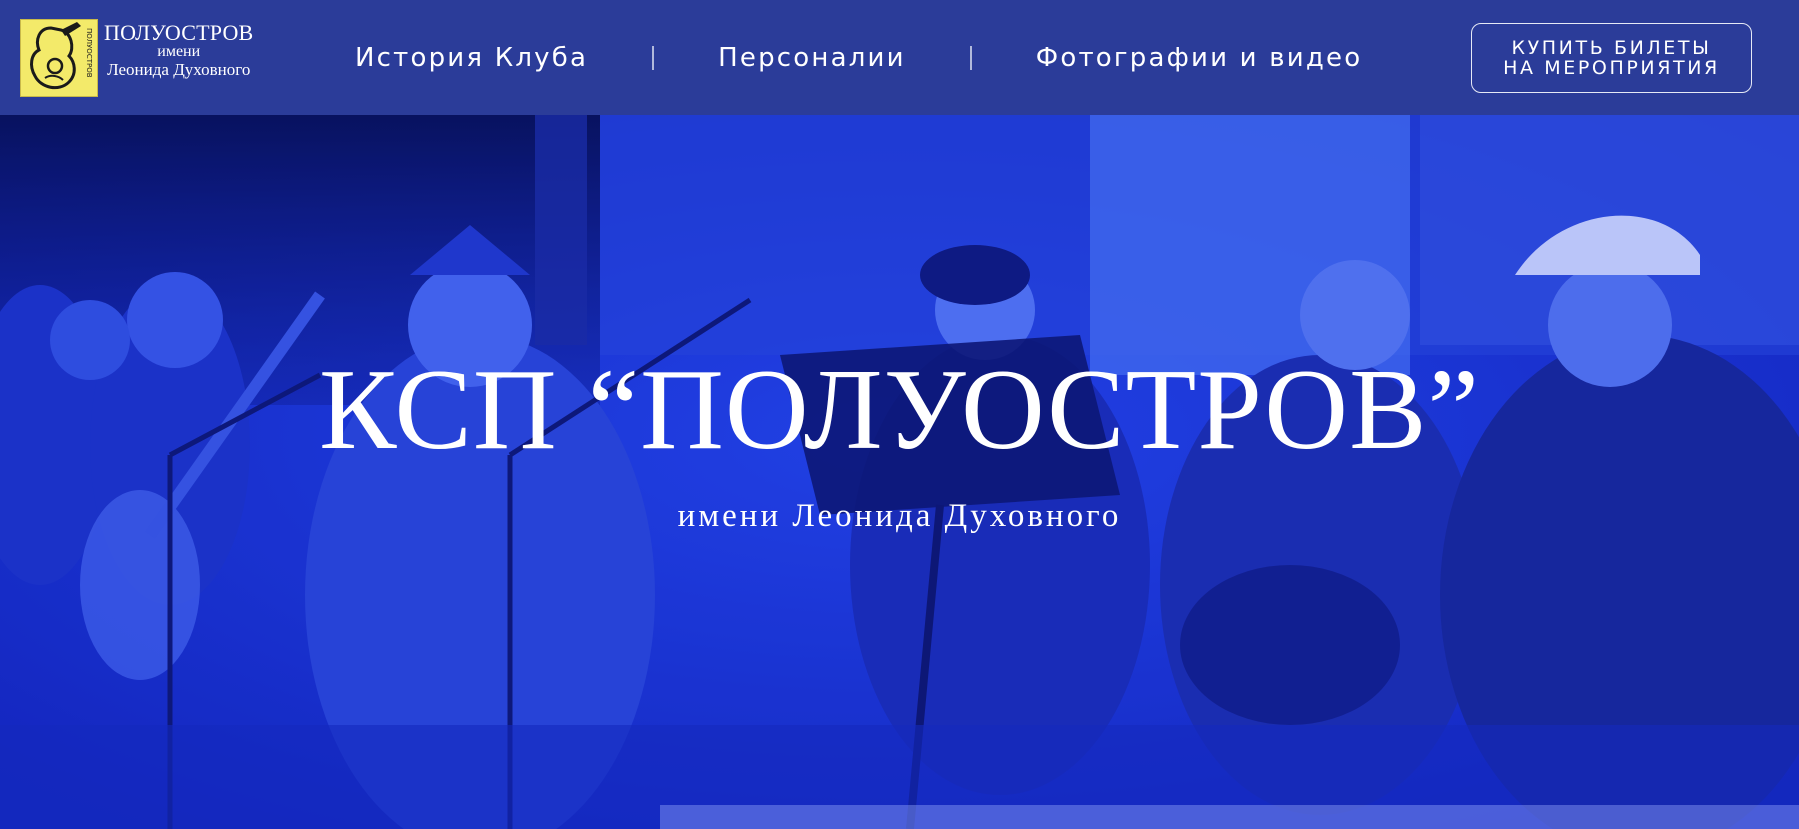 Image resolution: width=1799 pixels, height=829 pixels. I want to click on buy-tickets-button: КУПИТЬ БИЛЕТЫ НА МЕРОПРИЯТИЯ, so click(1611, 58).